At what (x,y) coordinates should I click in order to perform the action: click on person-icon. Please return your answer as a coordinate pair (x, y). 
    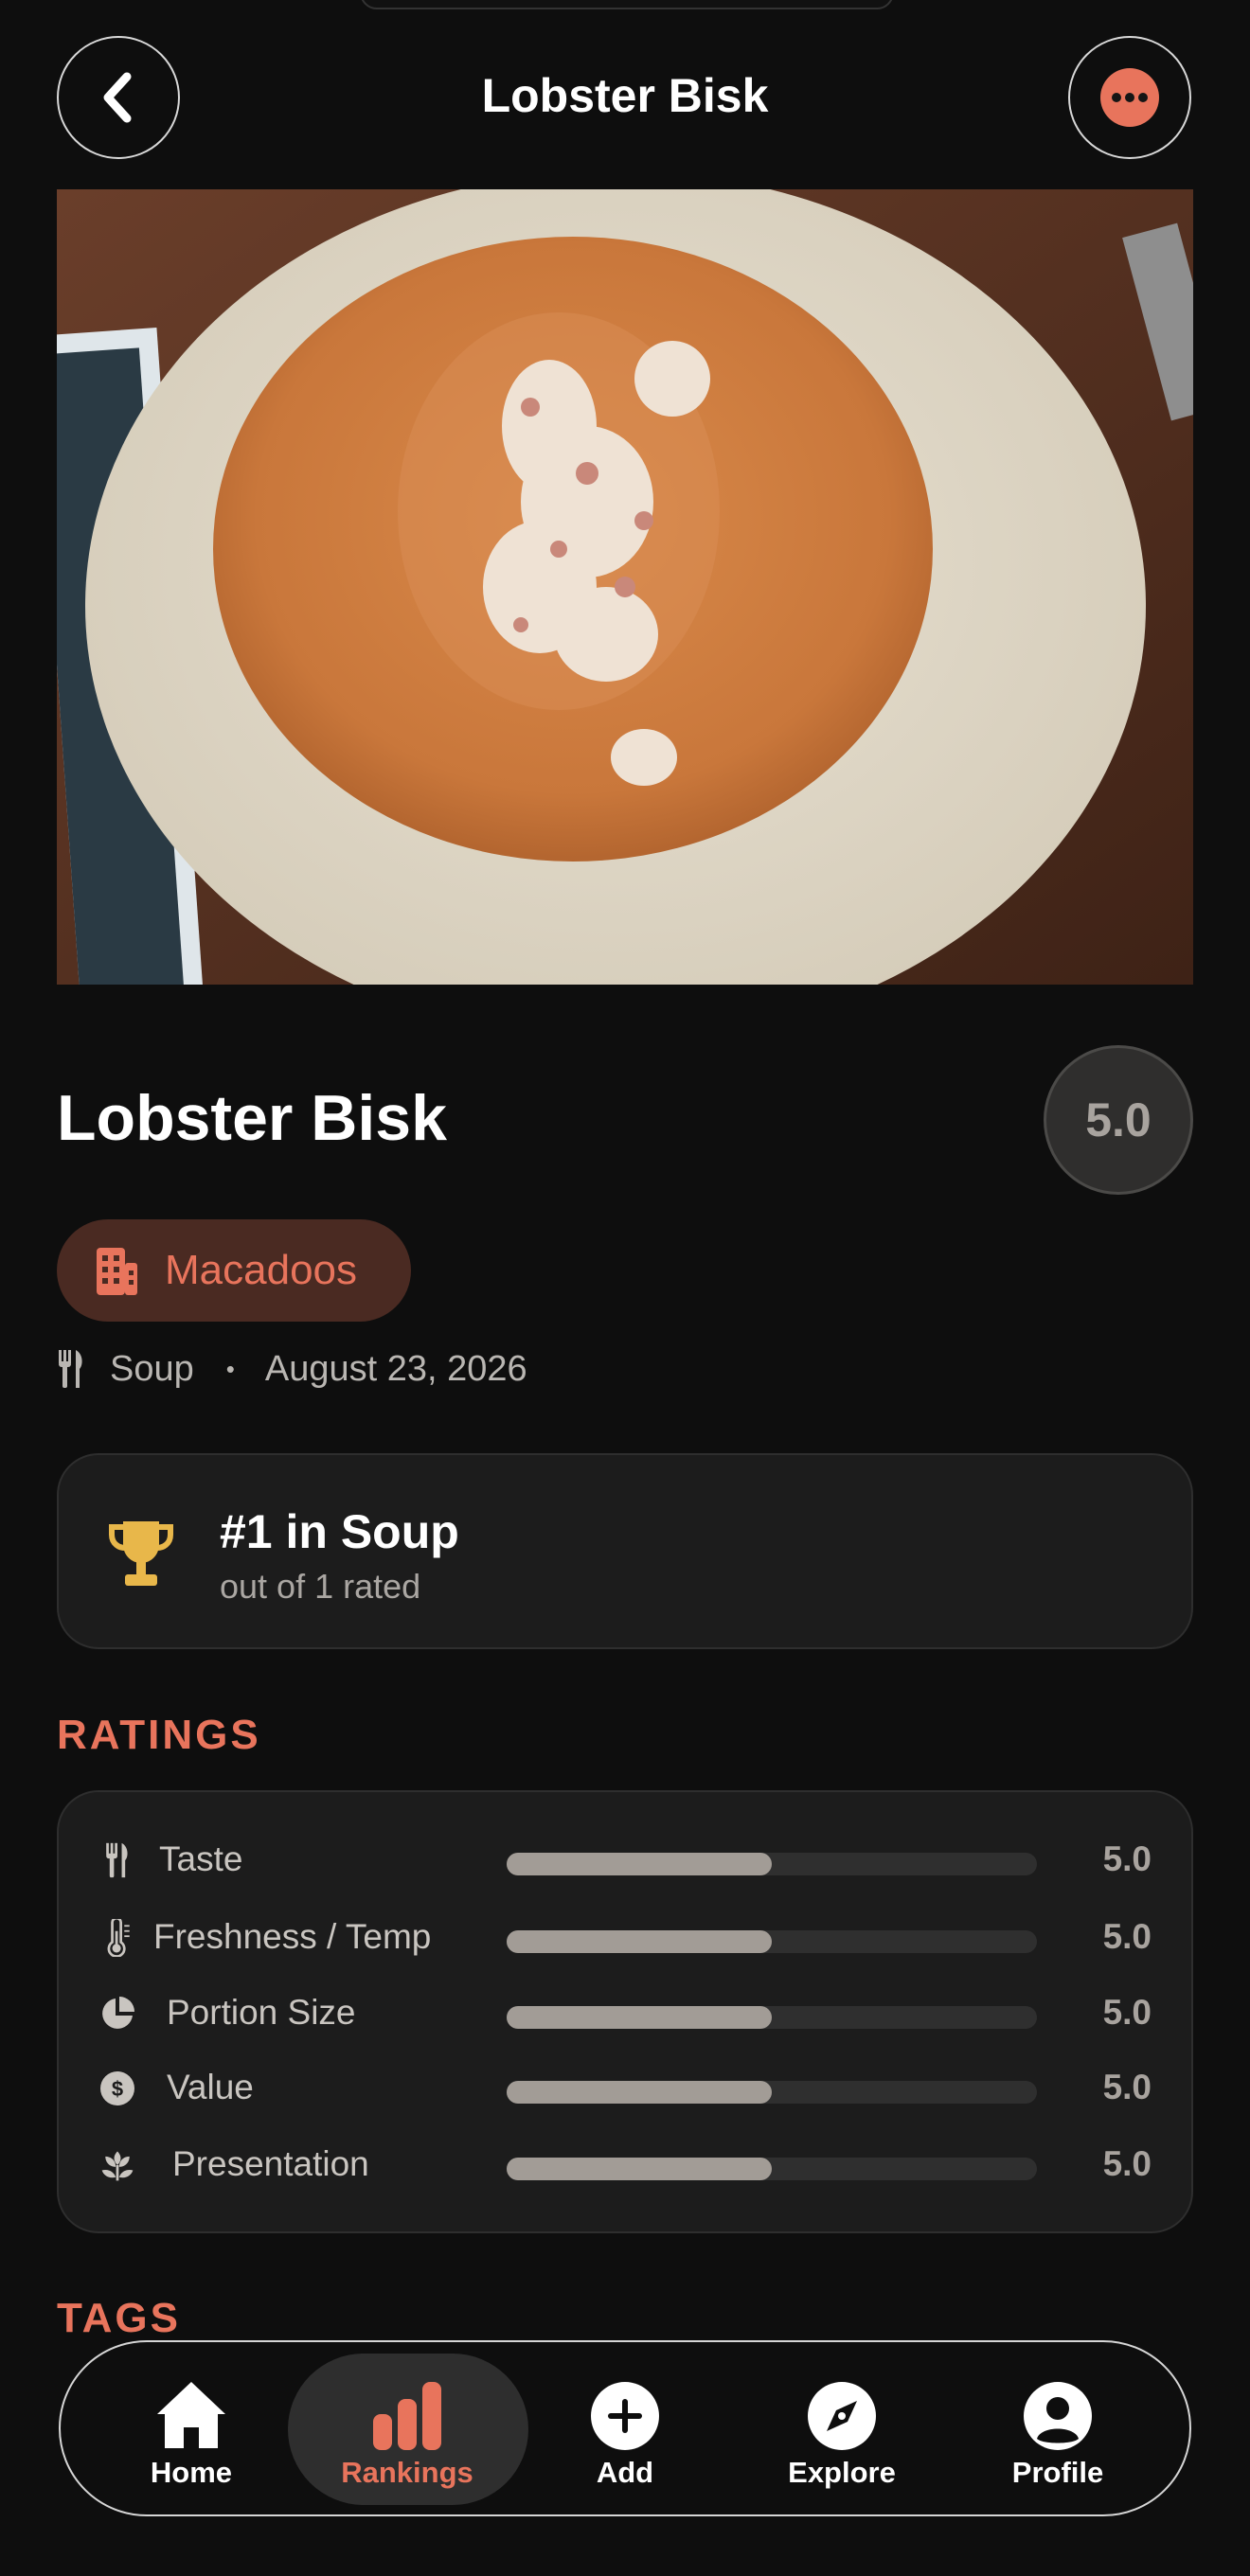
    Looking at the image, I should click on (1058, 2416).